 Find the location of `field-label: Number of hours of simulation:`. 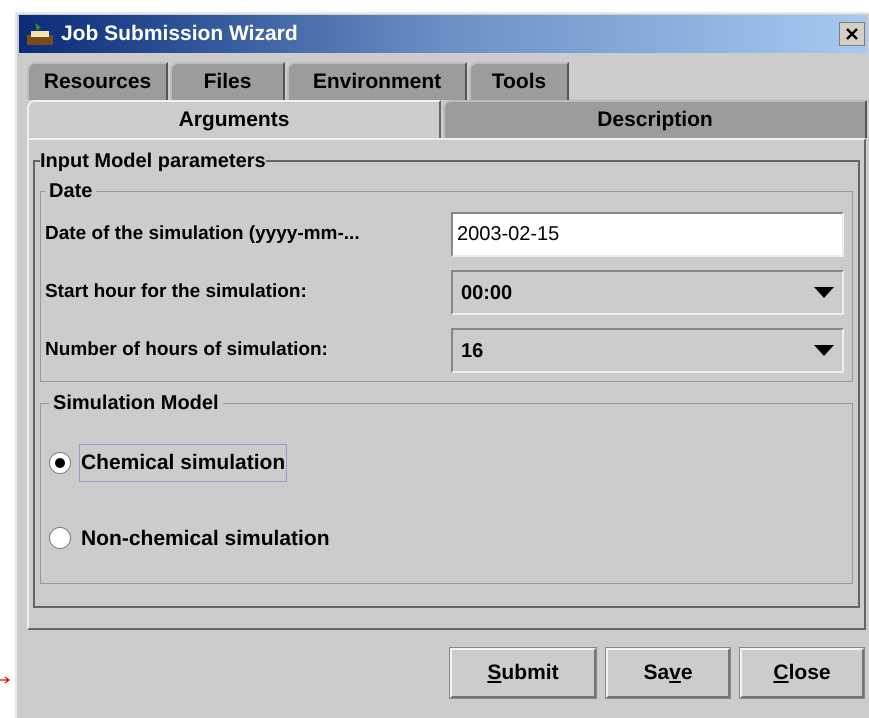

field-label: Number of hours of simulation: is located at coordinates (187, 350).